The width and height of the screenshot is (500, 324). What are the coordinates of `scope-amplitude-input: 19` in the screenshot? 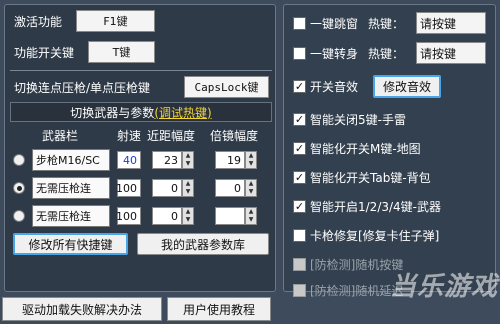 It's located at (230, 160).